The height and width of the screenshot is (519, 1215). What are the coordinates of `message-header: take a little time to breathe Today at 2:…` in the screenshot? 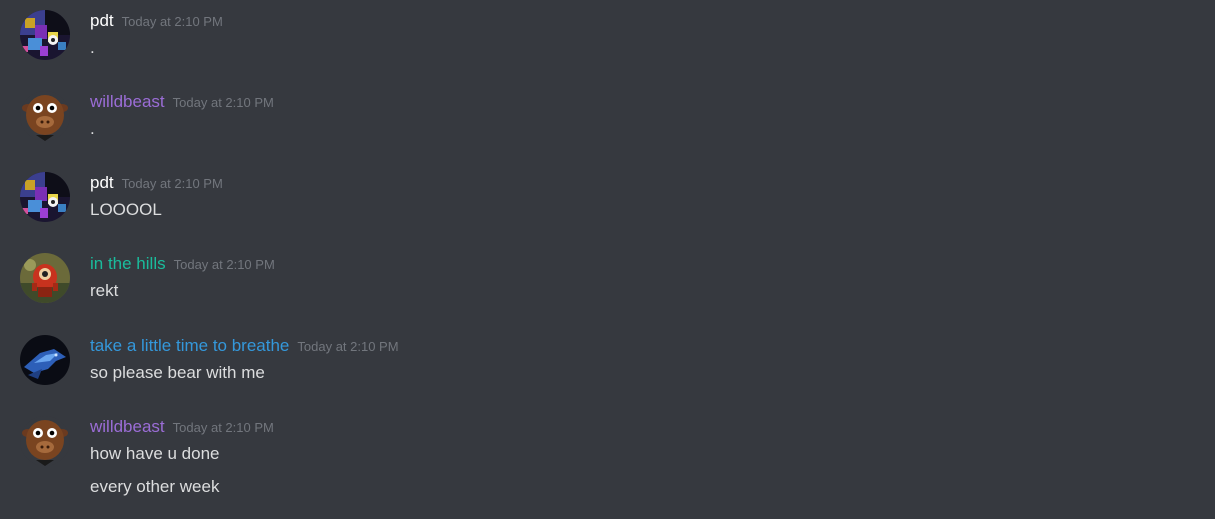 It's located at (244, 346).